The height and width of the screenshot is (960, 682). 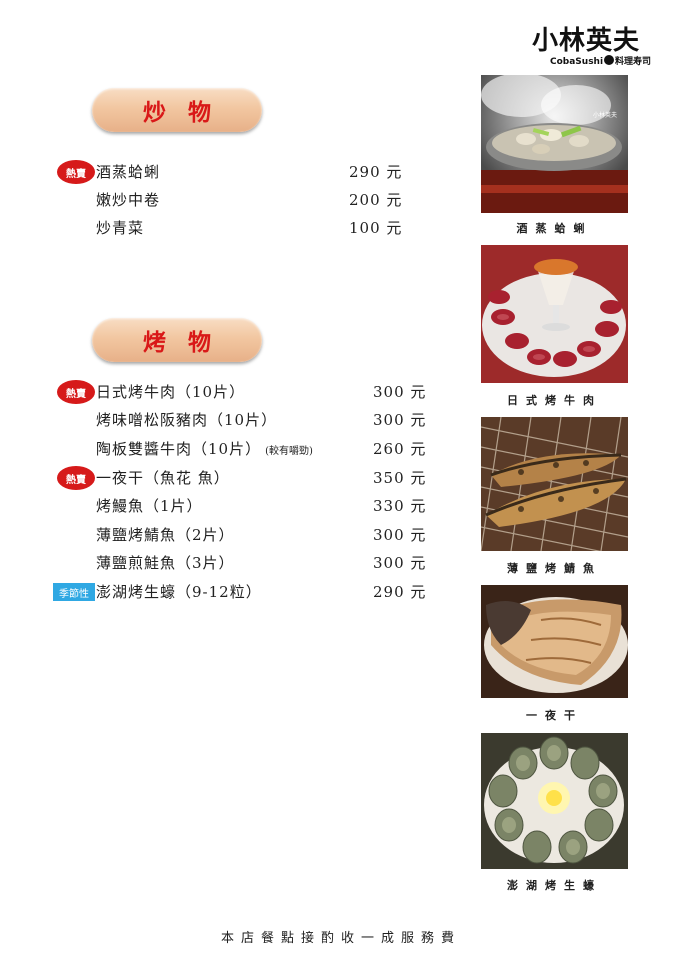 What do you see at coordinates (554, 801) in the screenshot?
I see `oyster-plate-photo` at bounding box center [554, 801].